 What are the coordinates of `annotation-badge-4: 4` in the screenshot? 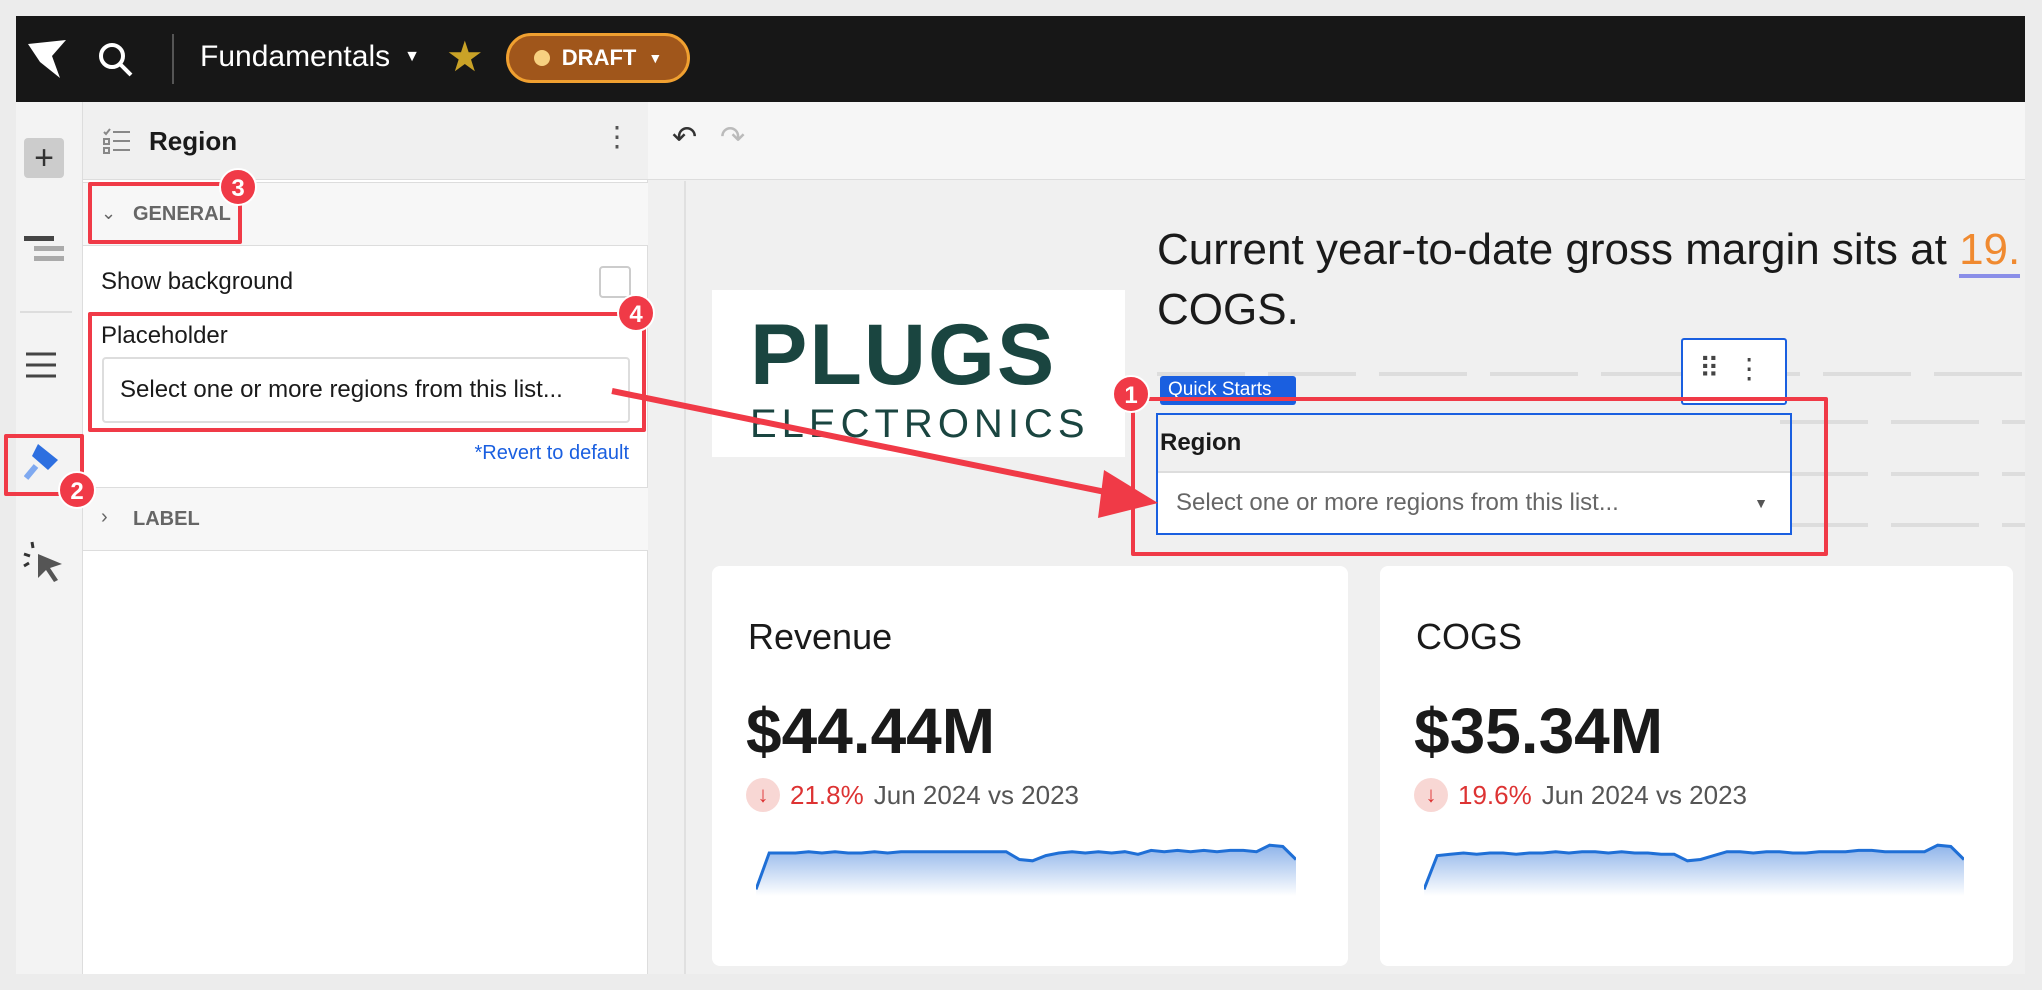 It's located at (636, 313).